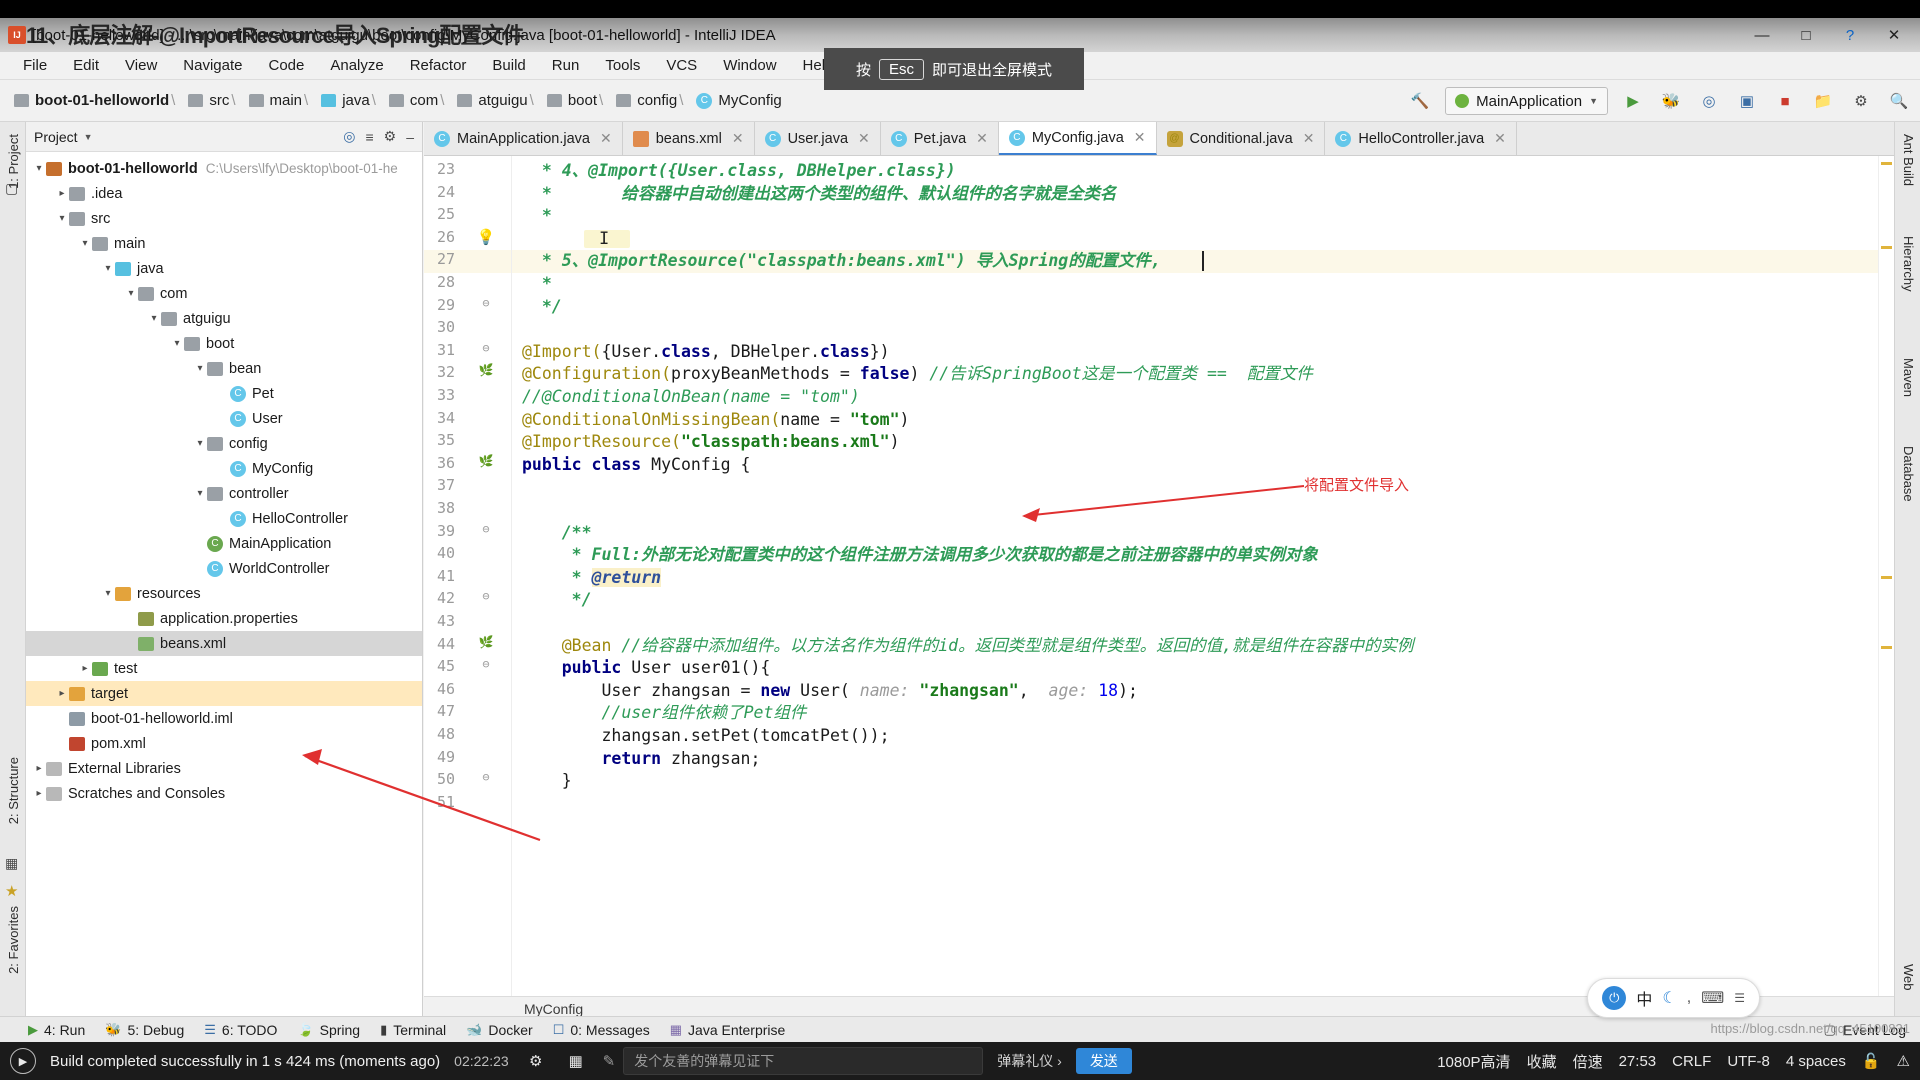  What do you see at coordinates (1908, 474) in the screenshot?
I see `sidebar-tab-database: Database` at bounding box center [1908, 474].